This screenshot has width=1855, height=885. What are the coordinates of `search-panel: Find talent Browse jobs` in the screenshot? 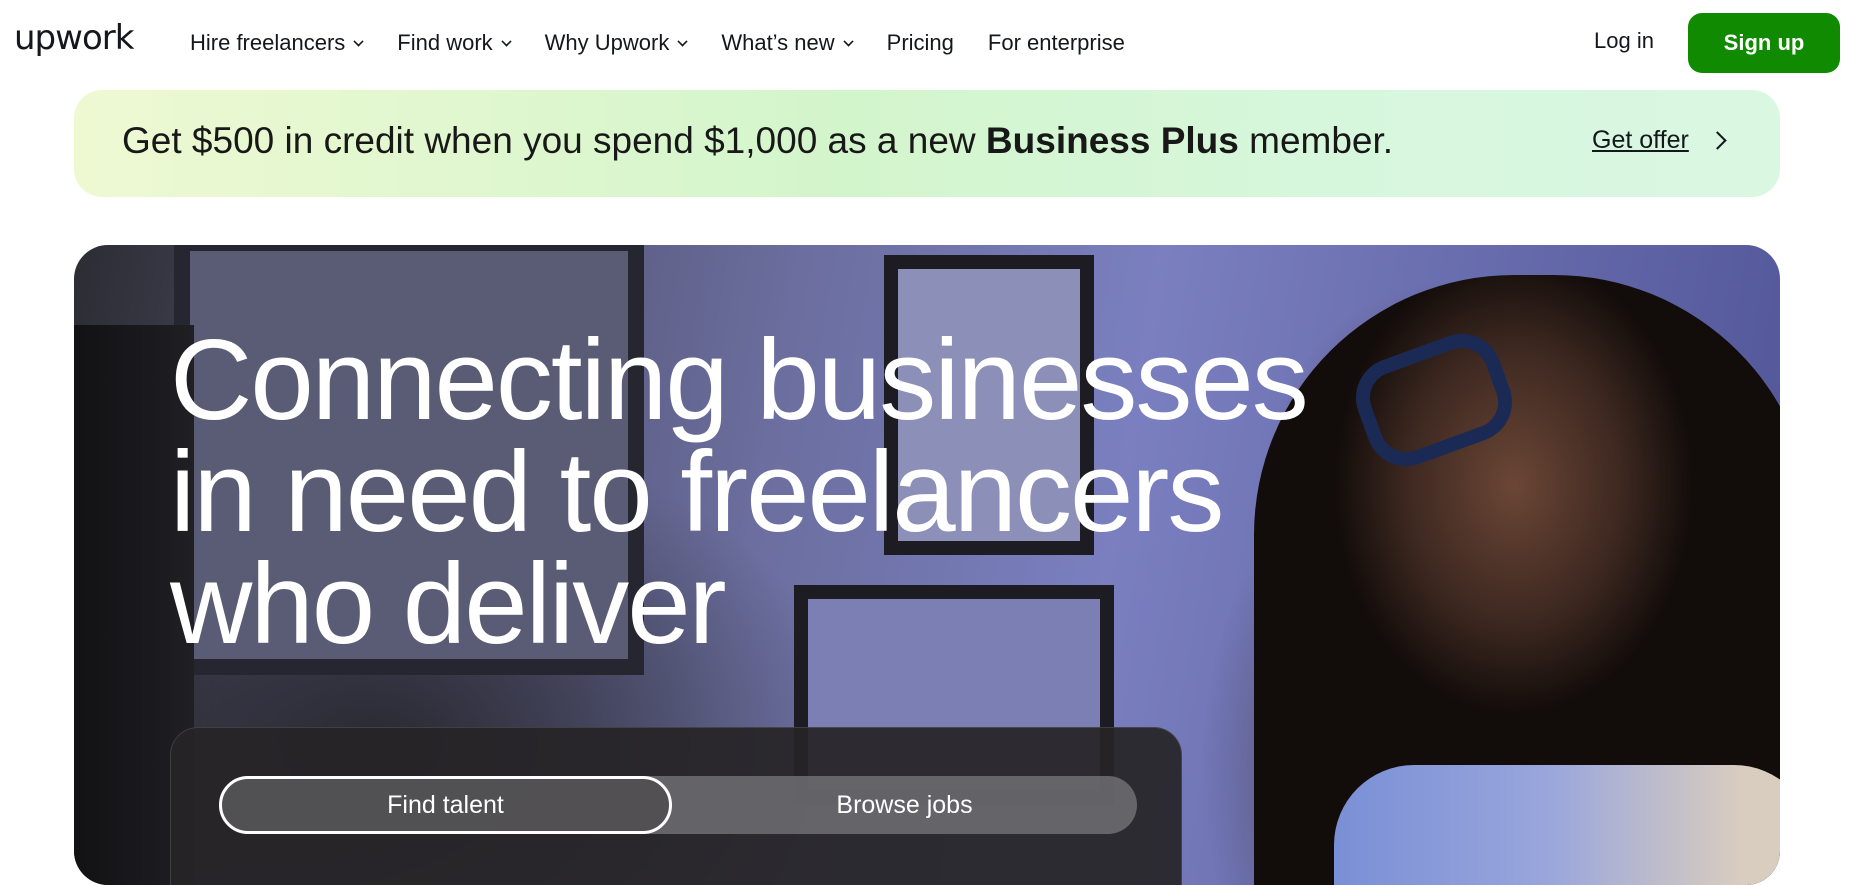 It's located at (676, 806).